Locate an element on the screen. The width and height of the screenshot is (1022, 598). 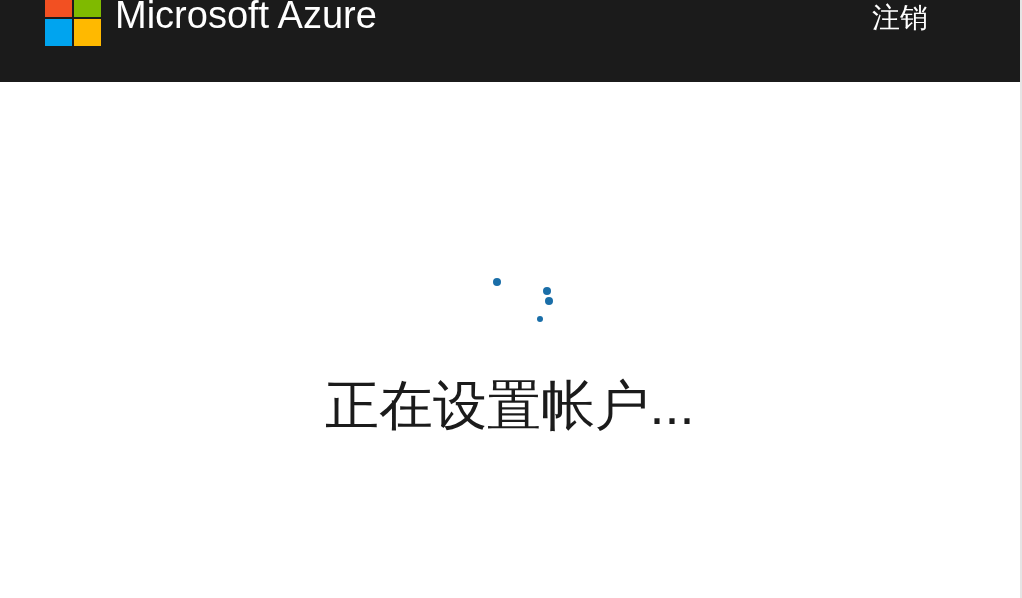
brand-name: Microsoft Azure is located at coordinates (246, 17).